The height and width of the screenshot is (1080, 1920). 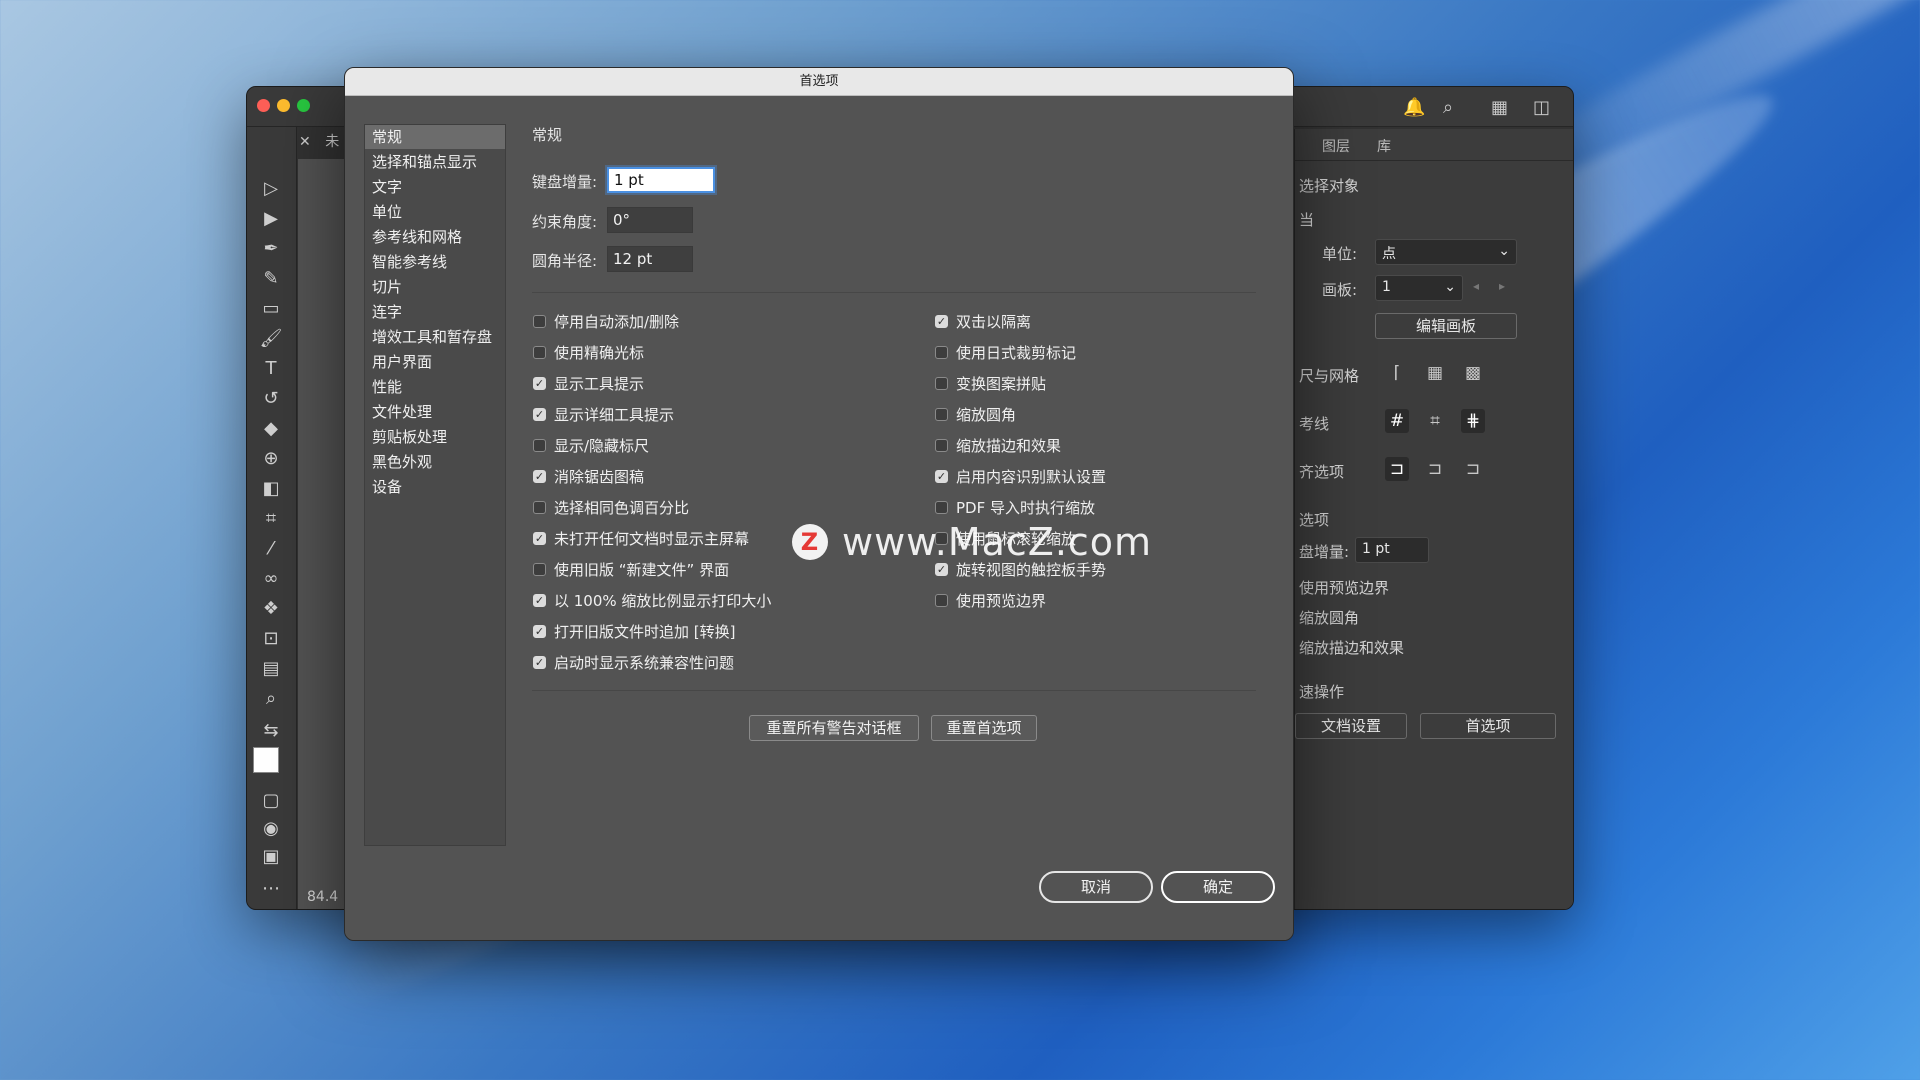 What do you see at coordinates (435, 162) in the screenshot?
I see `category-selection-anchor: 选择和锚点显示` at bounding box center [435, 162].